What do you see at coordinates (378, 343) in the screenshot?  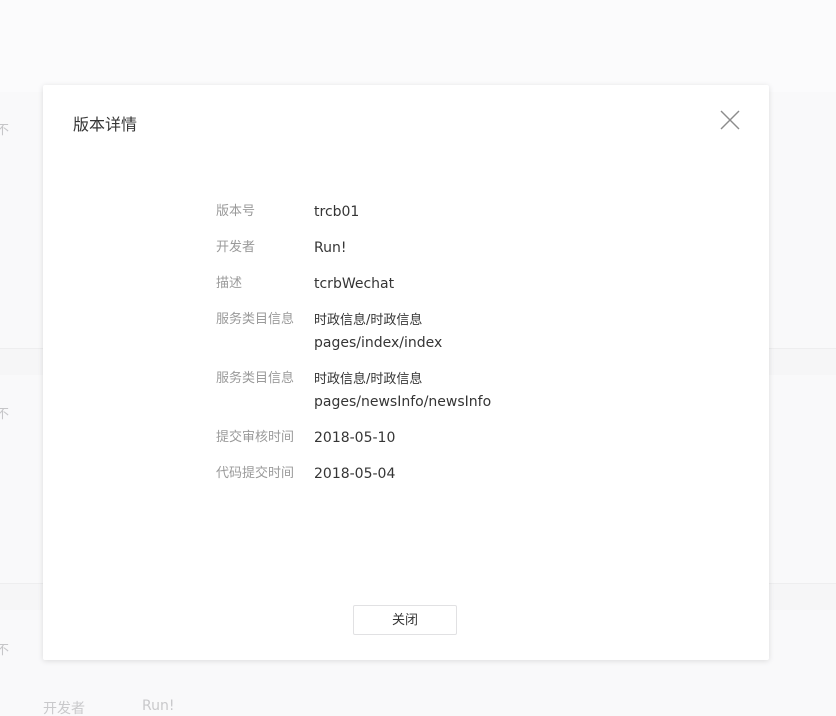 I see `service-page-path: pages/index/index` at bounding box center [378, 343].